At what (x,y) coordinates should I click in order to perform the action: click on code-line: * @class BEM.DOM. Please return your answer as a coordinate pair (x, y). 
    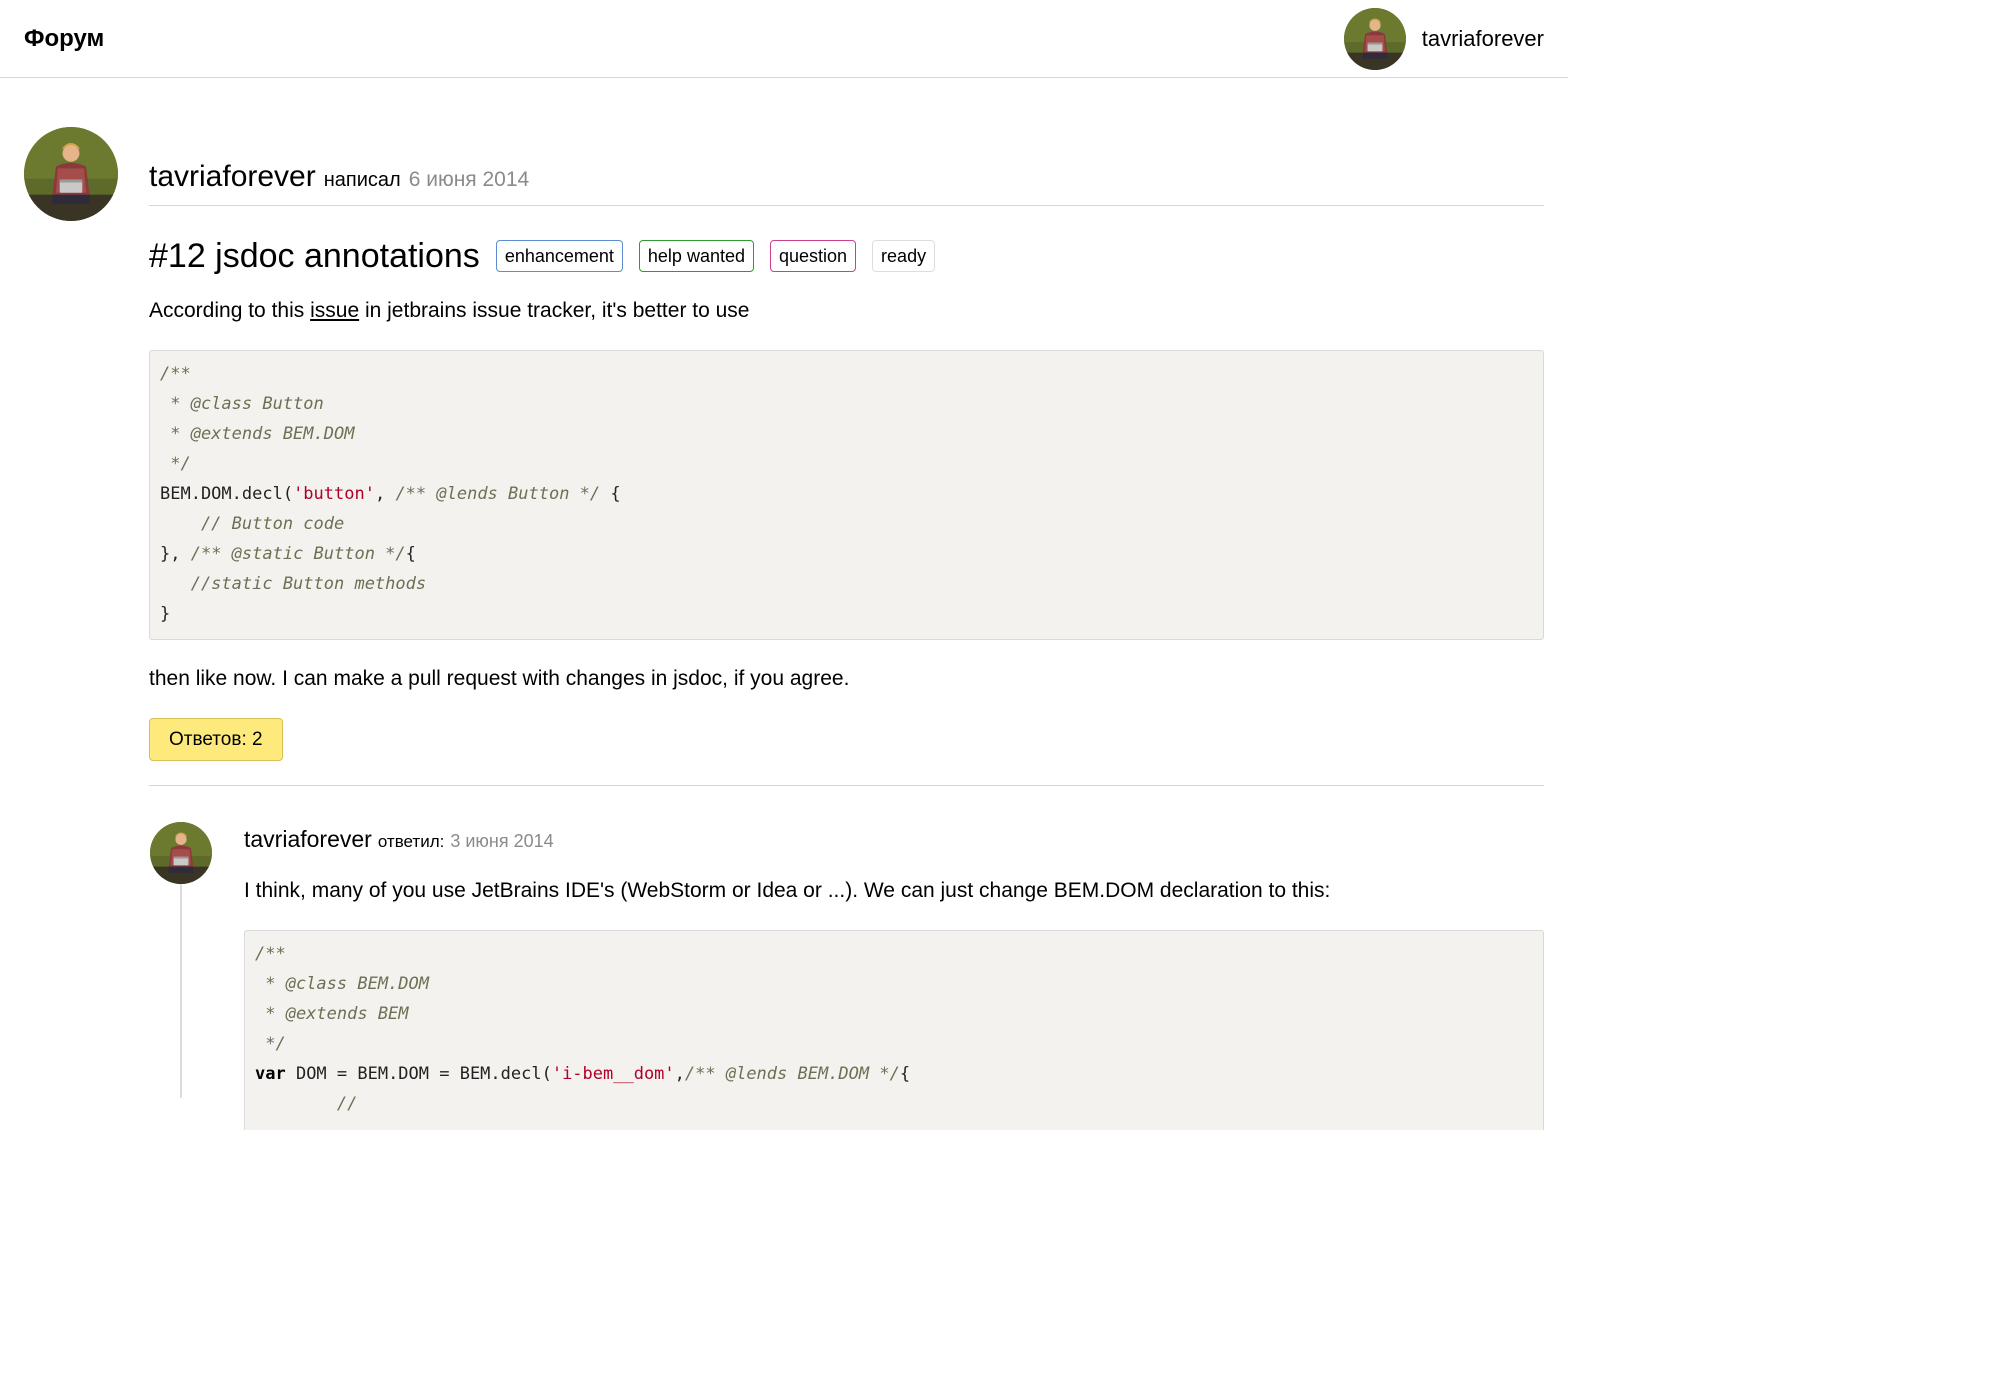
    Looking at the image, I should click on (342, 984).